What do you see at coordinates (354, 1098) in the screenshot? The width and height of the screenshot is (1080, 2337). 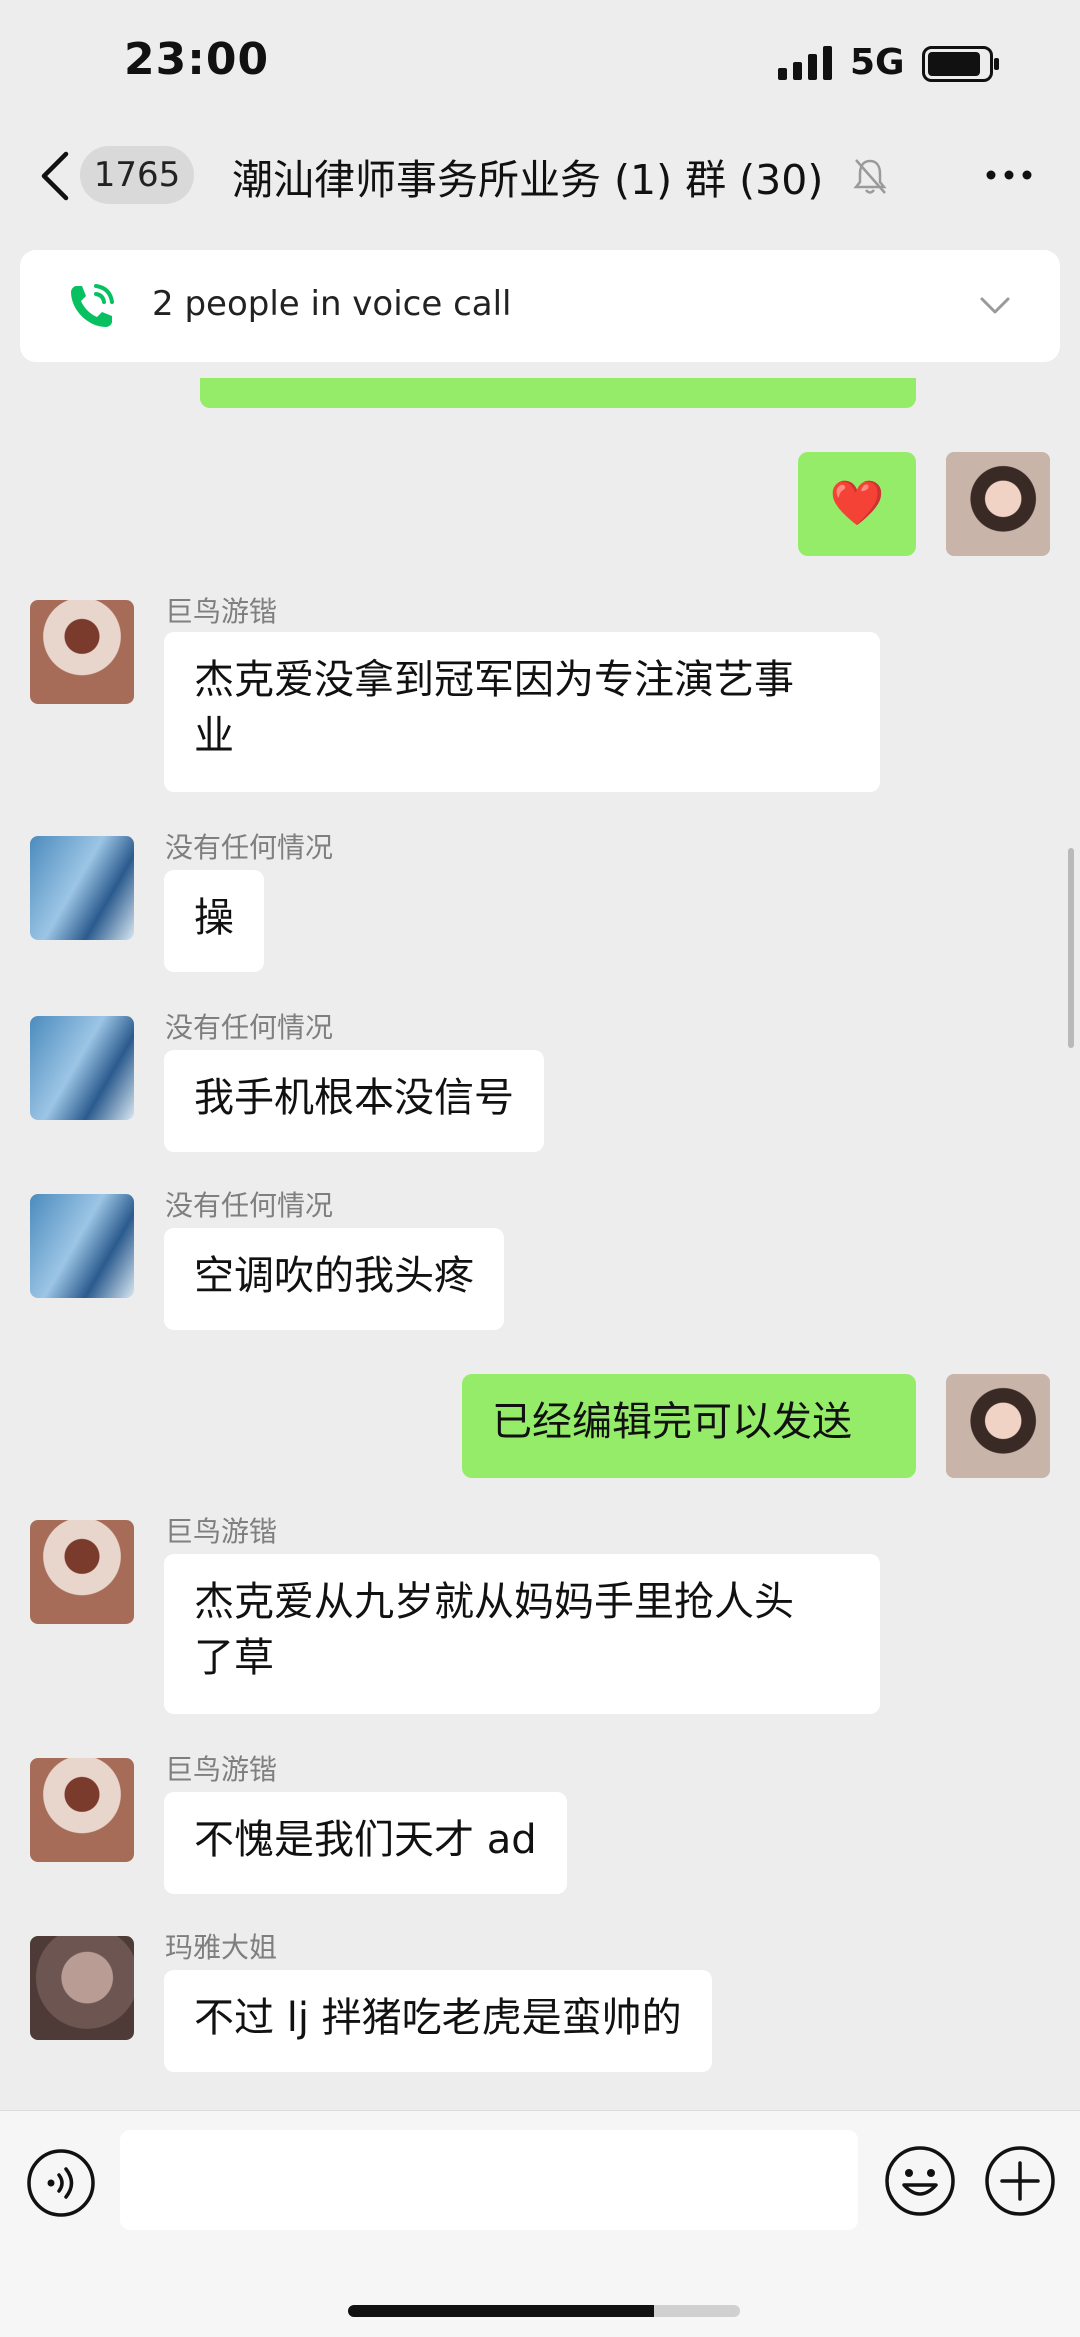 I see `message-text: 我手机根本没信号` at bounding box center [354, 1098].